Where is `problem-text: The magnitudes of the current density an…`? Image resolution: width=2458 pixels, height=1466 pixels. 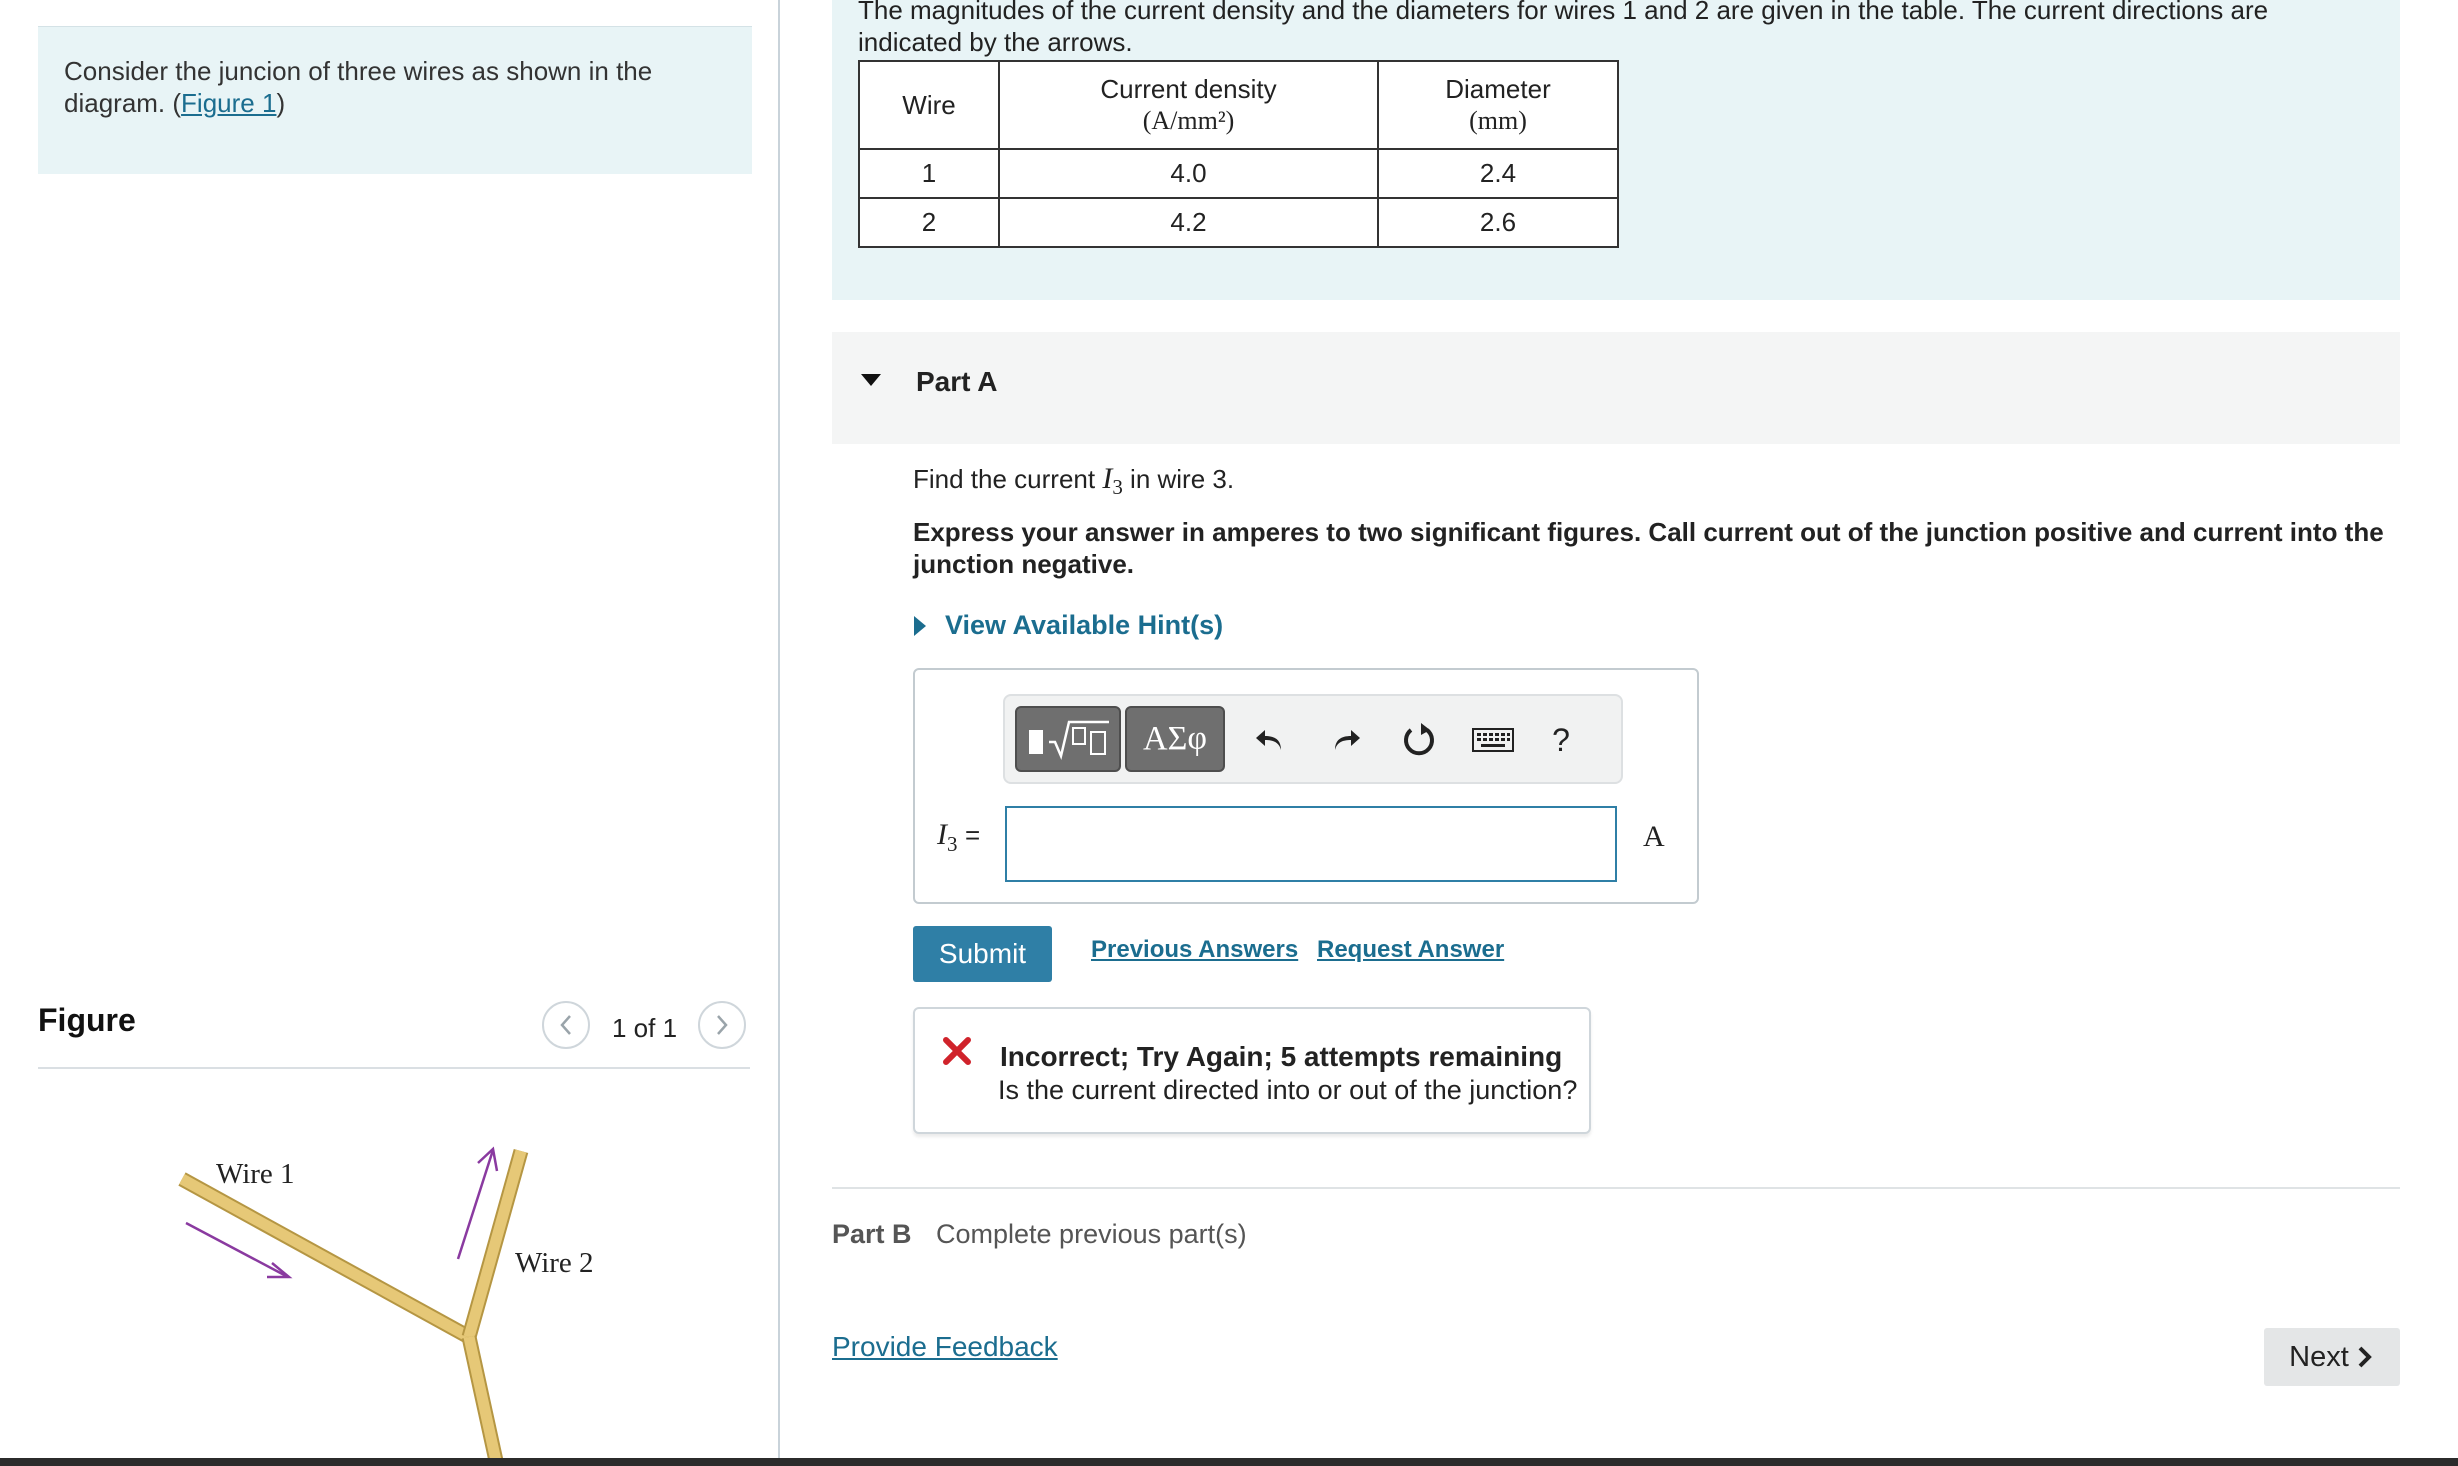
problem-text: The magnitudes of the current density an… is located at coordinates (1563, 28).